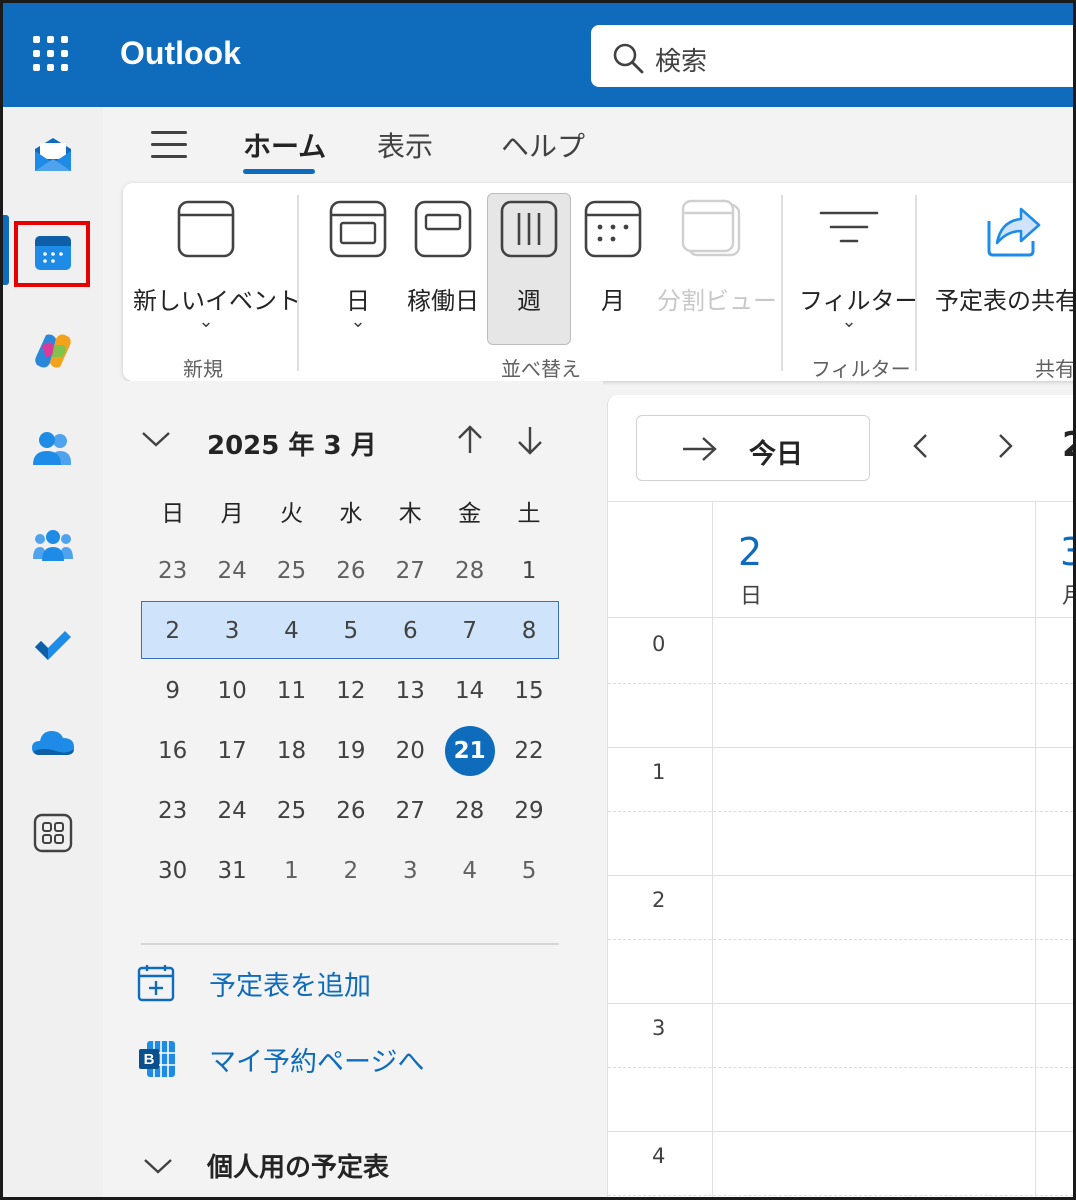  Describe the element at coordinates (358, 229) in the screenshot. I see `day-view-icon` at that location.